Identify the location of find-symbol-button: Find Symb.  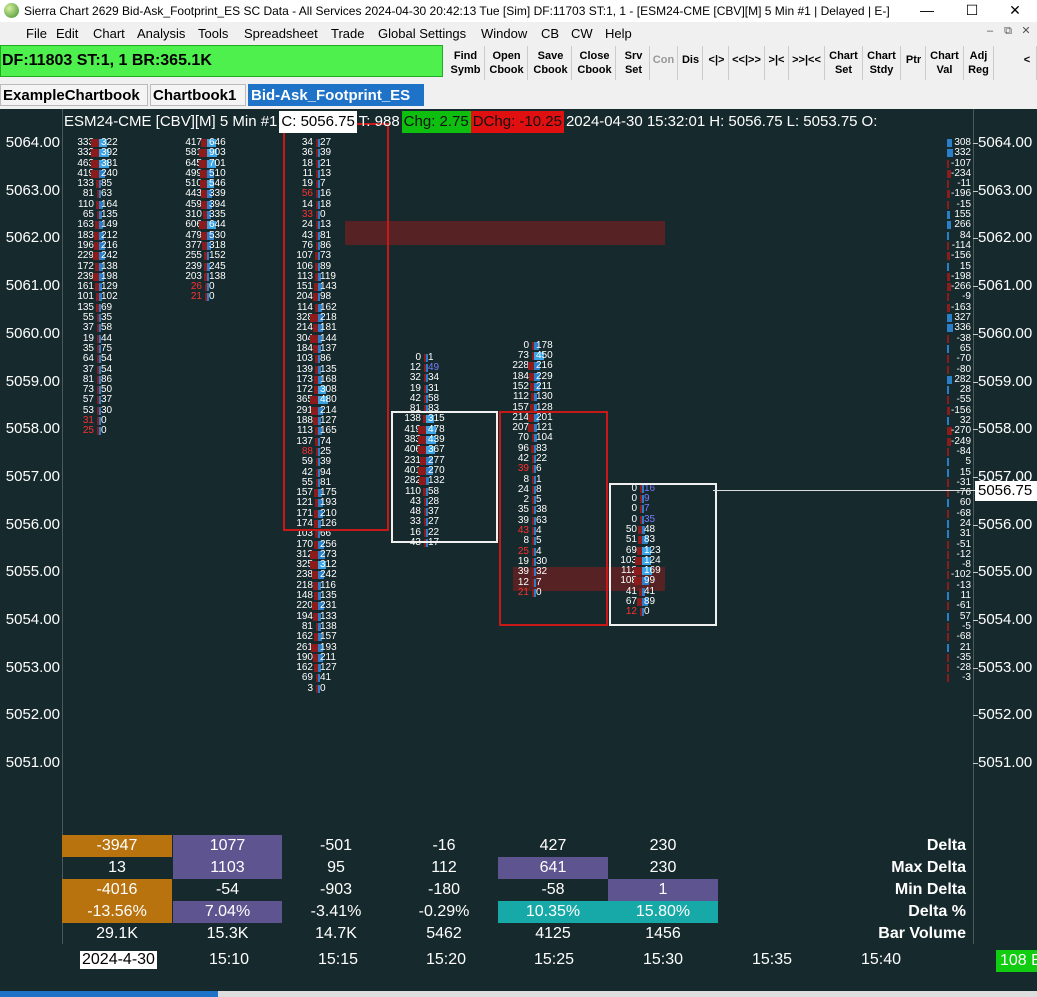
(466, 63).